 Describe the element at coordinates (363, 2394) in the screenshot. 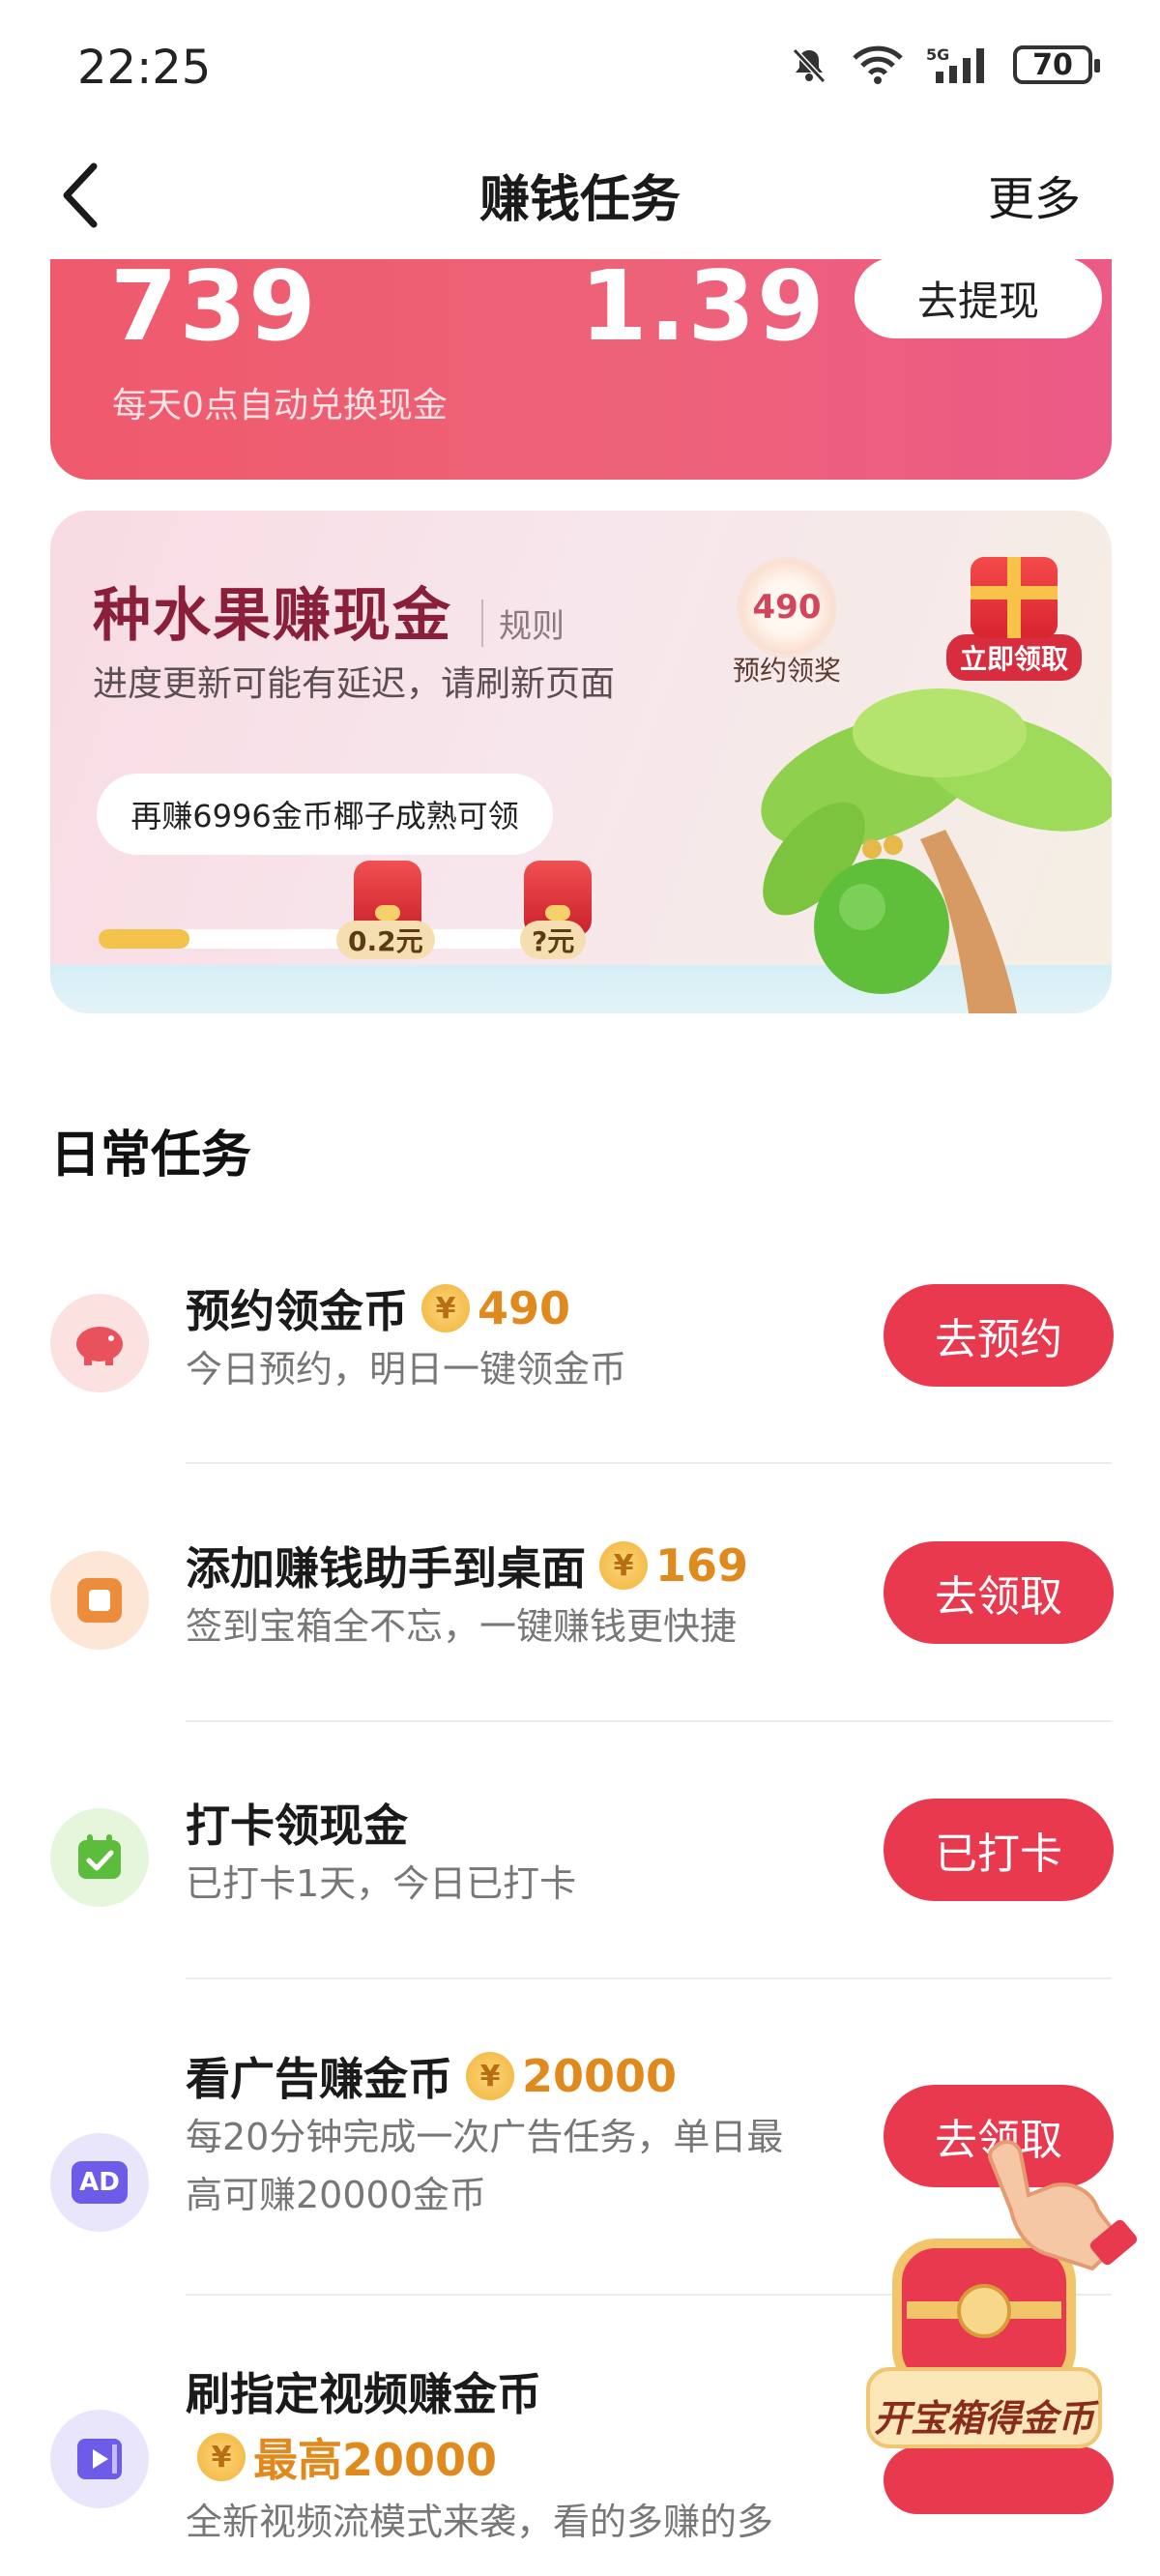

I see `task-title-text: 刷指定视频赚金币` at that location.